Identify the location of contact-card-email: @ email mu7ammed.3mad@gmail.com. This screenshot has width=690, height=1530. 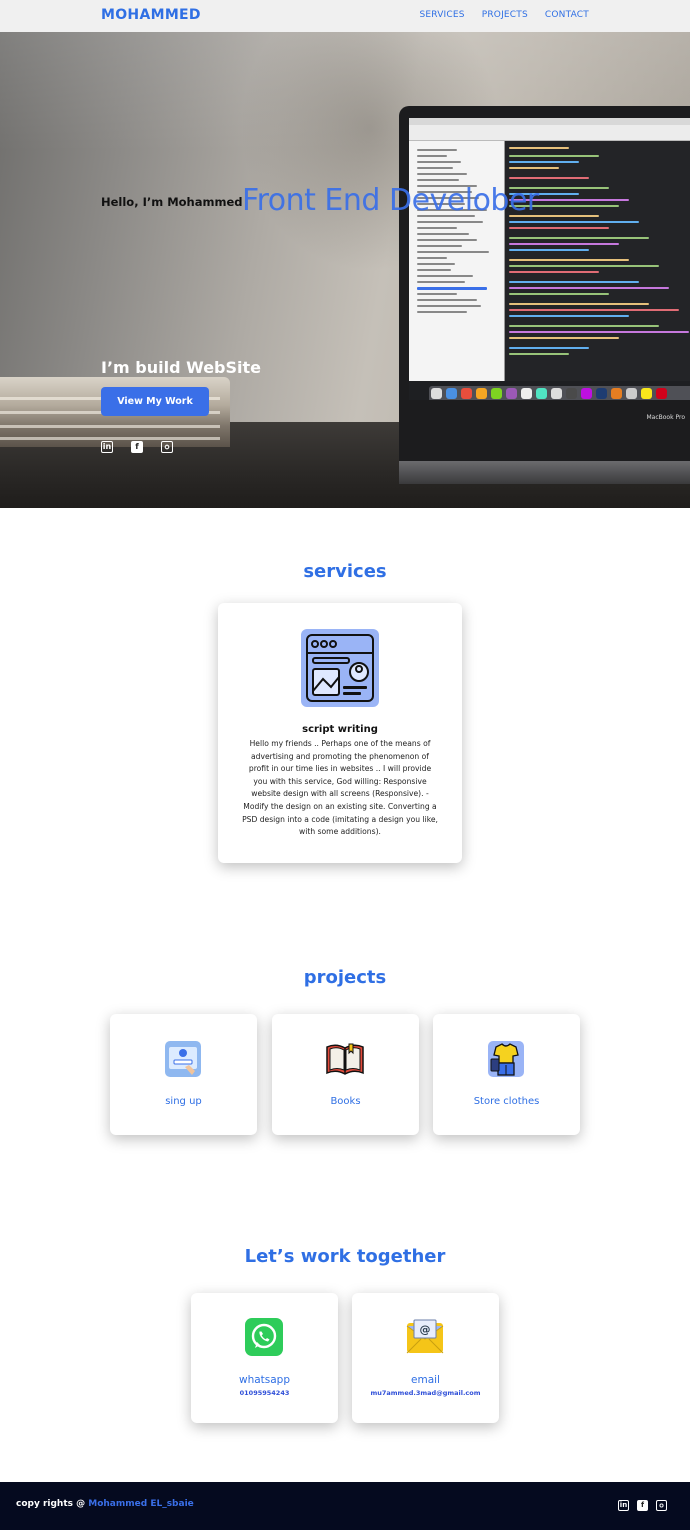
(425, 1358).